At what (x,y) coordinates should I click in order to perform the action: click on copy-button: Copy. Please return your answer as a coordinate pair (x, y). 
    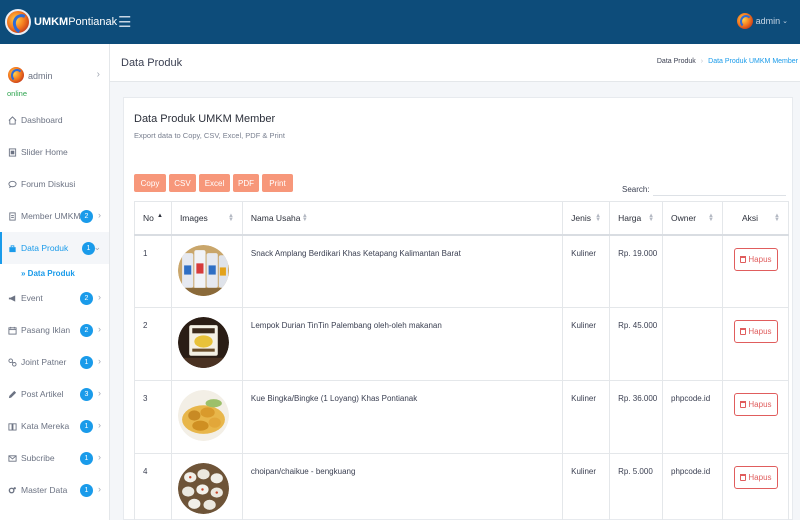
    Looking at the image, I should click on (150, 183).